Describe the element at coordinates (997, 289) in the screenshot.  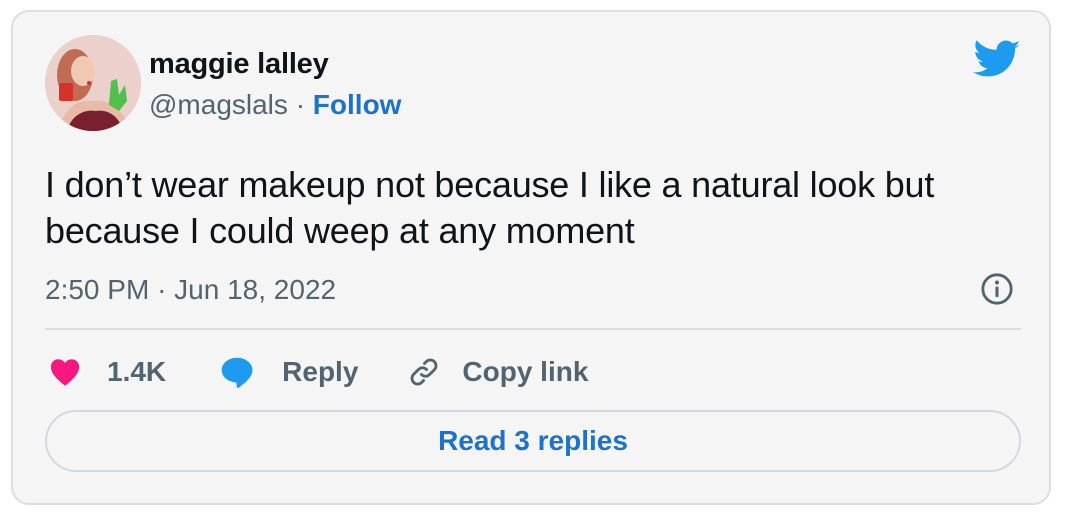
I see `info-circle-icon` at that location.